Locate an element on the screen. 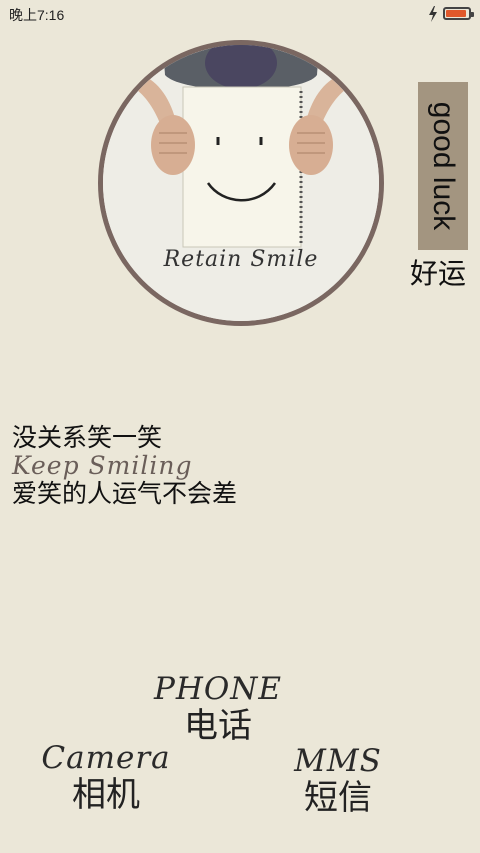  battery-icon is located at coordinates (458, 13).